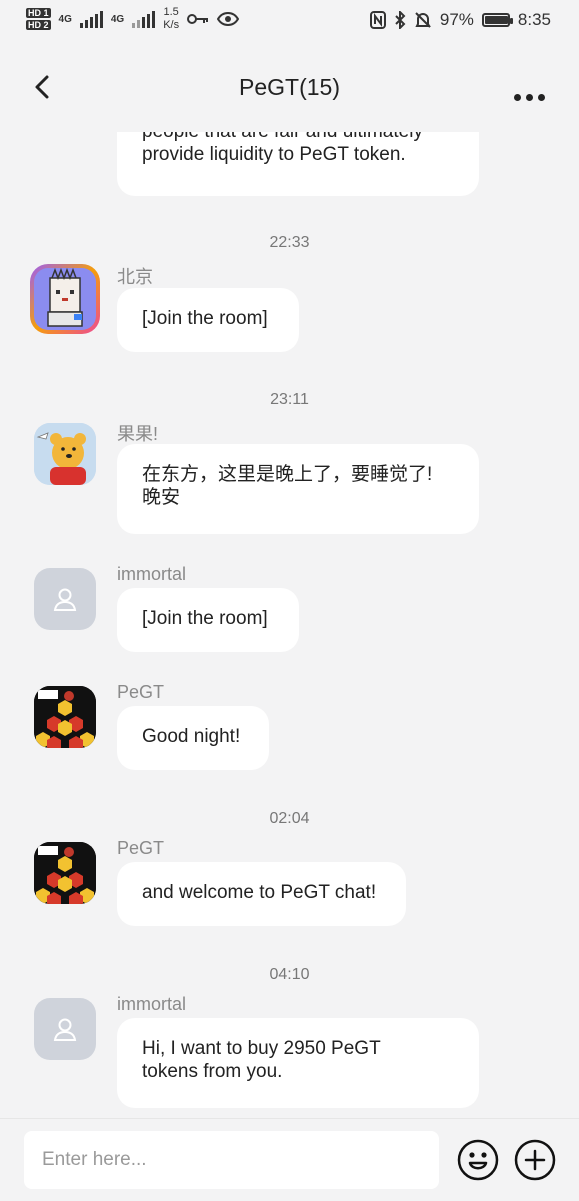 Image resolution: width=579 pixels, height=1201 pixels. Describe the element at coordinates (289, 242) in the screenshot. I see `timestamp: 22:33` at that location.